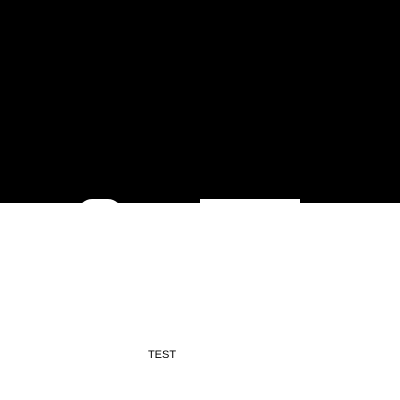  What do you see at coordinates (250, 203) in the screenshot?
I see `rectangular-shape` at bounding box center [250, 203].